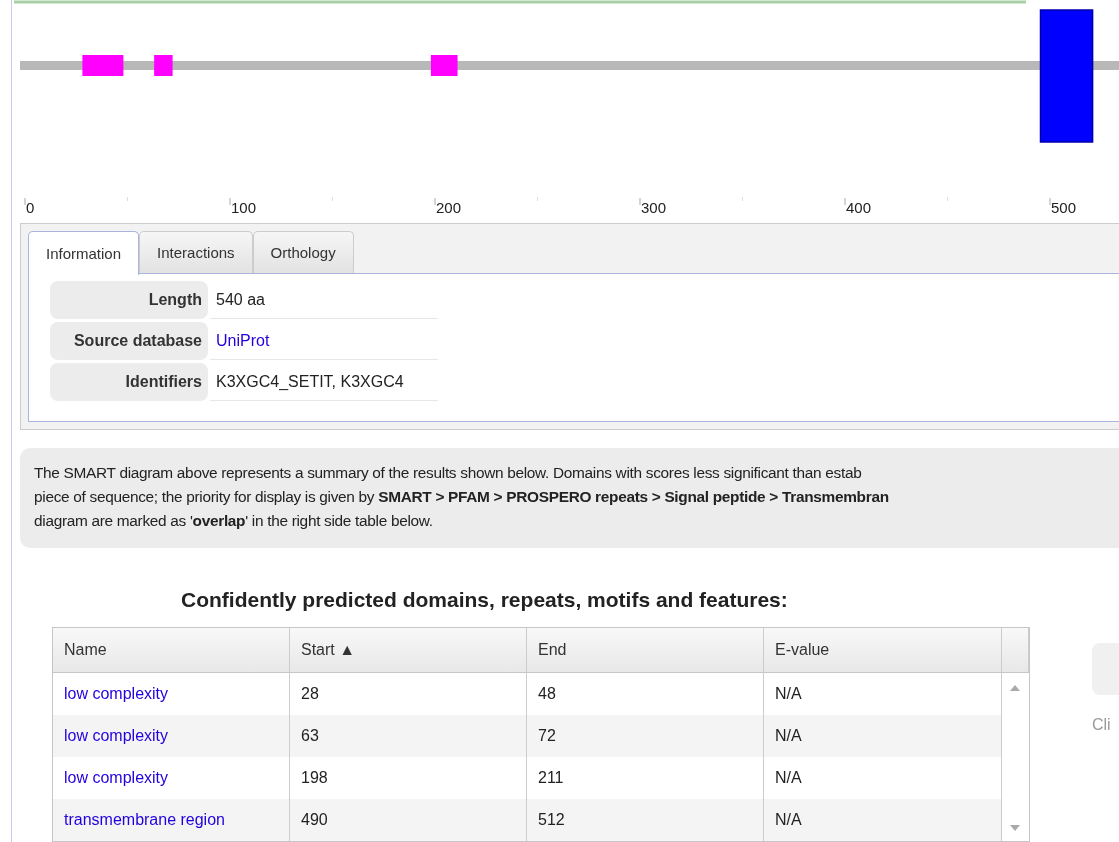  I want to click on column-header: Name, so click(171, 650).